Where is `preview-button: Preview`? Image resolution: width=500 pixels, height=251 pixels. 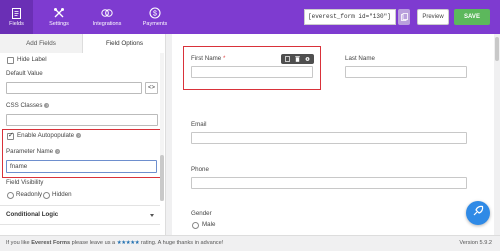
preview-button: Preview is located at coordinates (433, 17).